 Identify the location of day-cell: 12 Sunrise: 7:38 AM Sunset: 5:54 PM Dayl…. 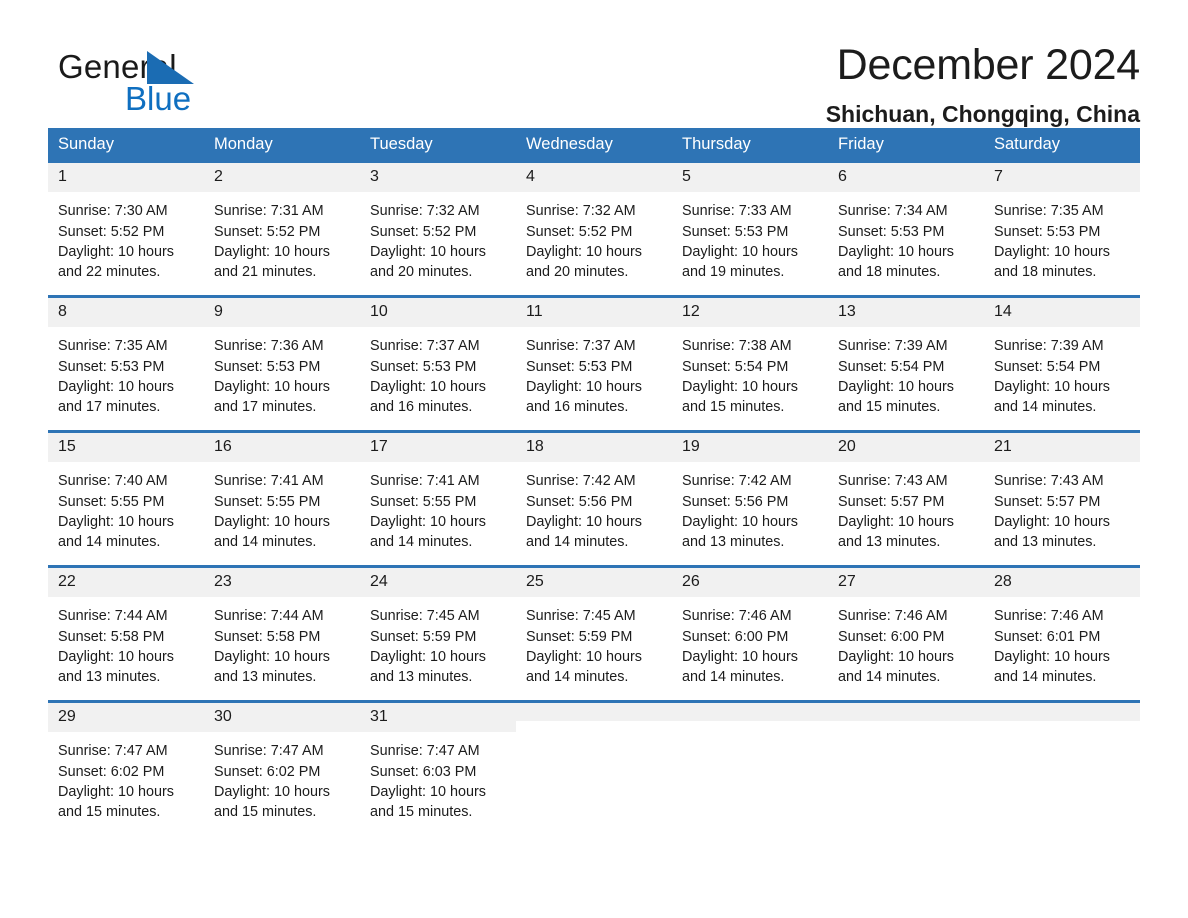
(750, 363).